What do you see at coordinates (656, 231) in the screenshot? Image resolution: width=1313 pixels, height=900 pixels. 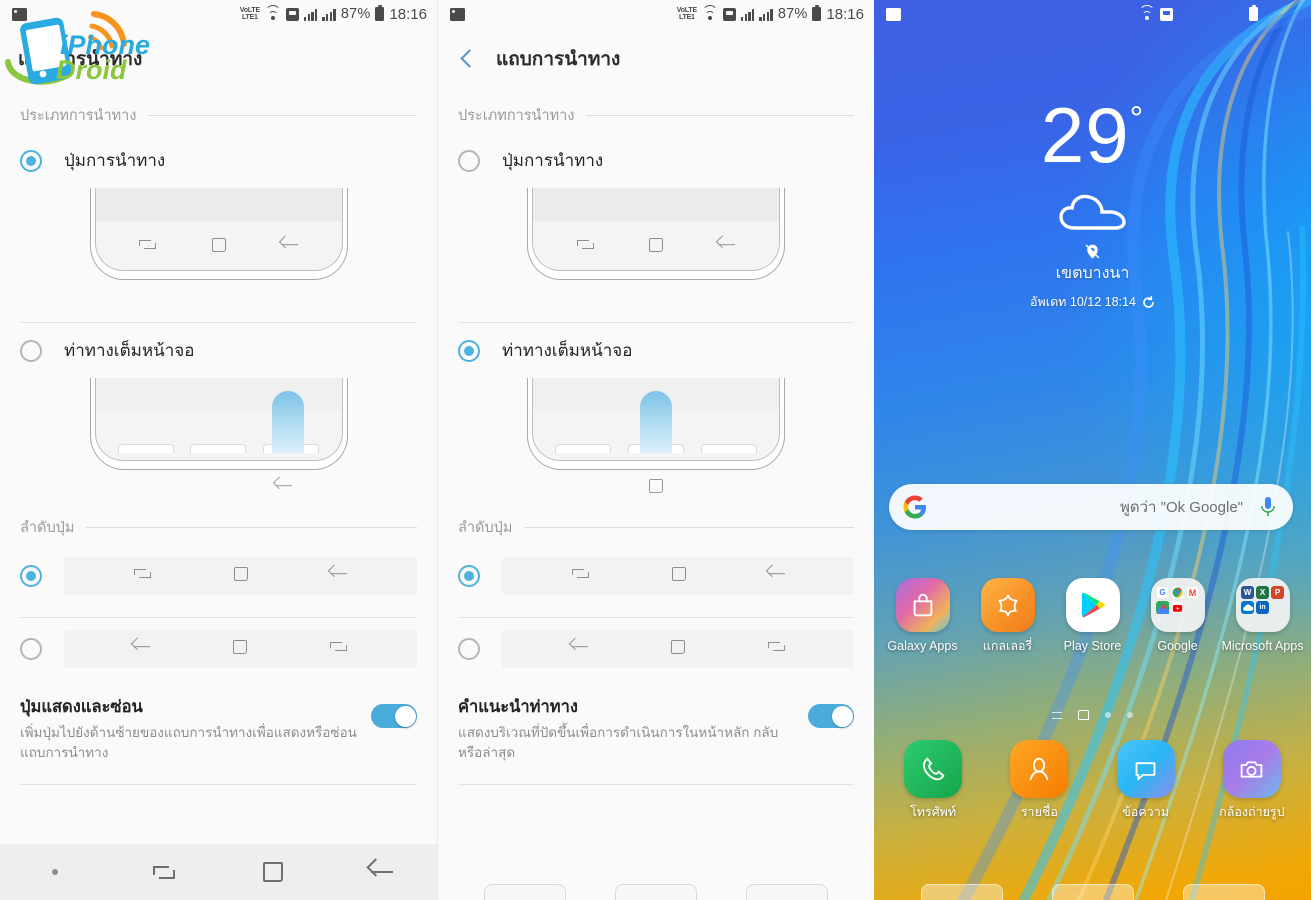 I see `preview-navigation-buttons` at bounding box center [656, 231].